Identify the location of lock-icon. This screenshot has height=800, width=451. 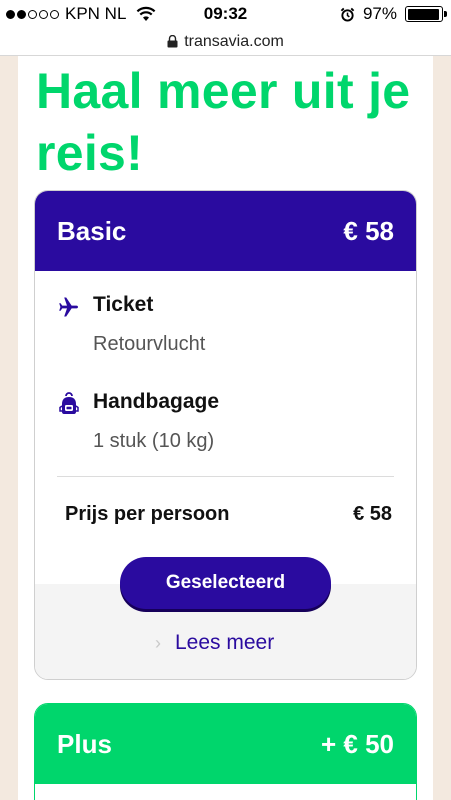
(172, 41).